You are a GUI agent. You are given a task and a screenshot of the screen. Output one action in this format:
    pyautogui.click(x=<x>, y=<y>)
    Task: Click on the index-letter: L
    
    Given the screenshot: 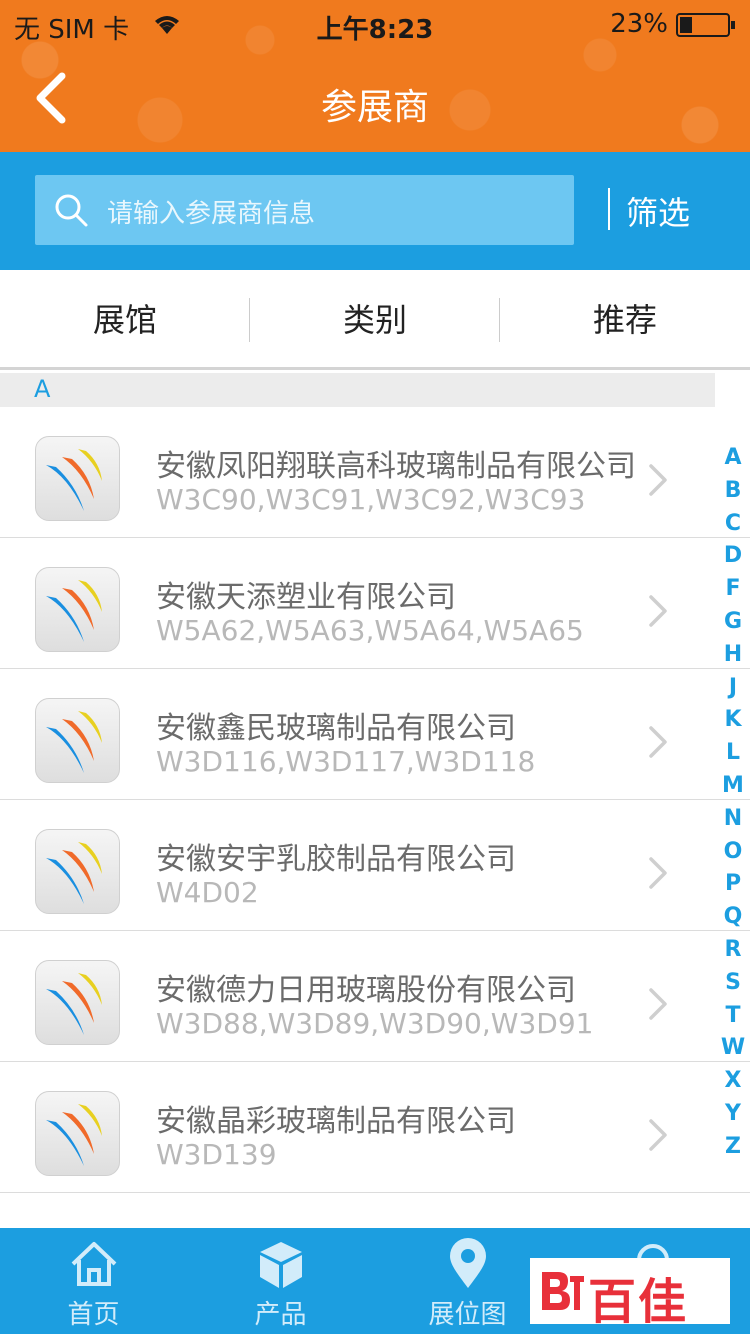 What is the action you would take?
    pyautogui.click(x=733, y=753)
    